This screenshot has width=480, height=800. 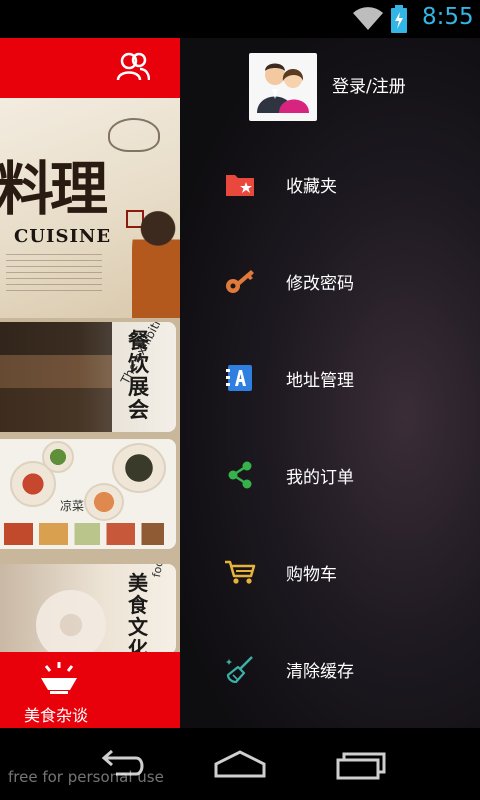 I want to click on folder-star-icon, so click(x=240, y=185).